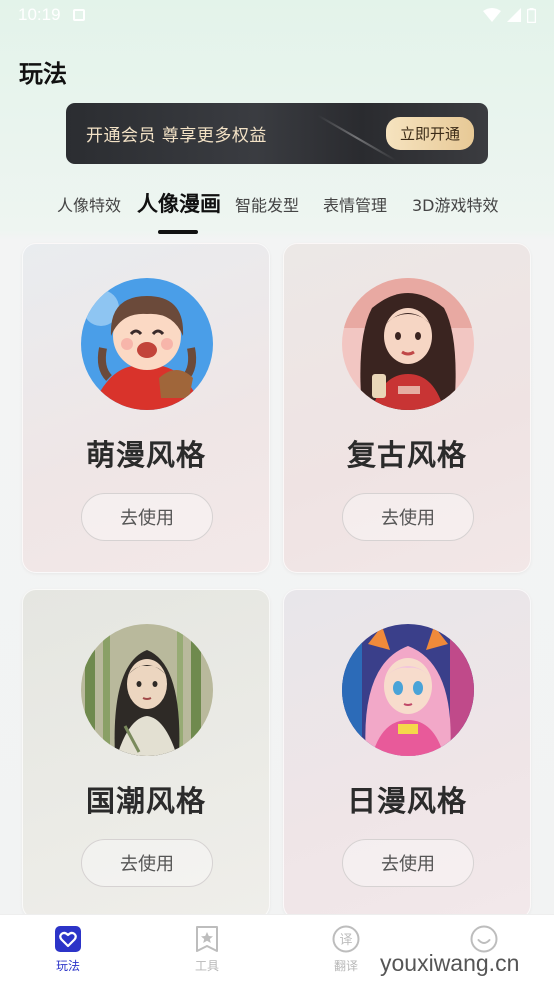 The height and width of the screenshot is (984, 554). What do you see at coordinates (147, 344) in the screenshot?
I see `cute-girl-avatar` at bounding box center [147, 344].